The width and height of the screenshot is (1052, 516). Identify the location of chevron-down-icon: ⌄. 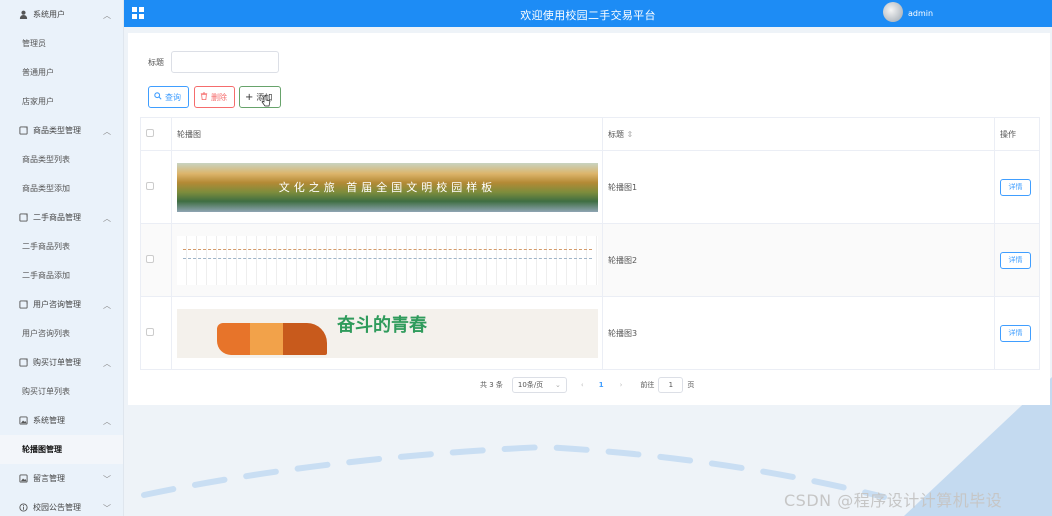
(558, 385).